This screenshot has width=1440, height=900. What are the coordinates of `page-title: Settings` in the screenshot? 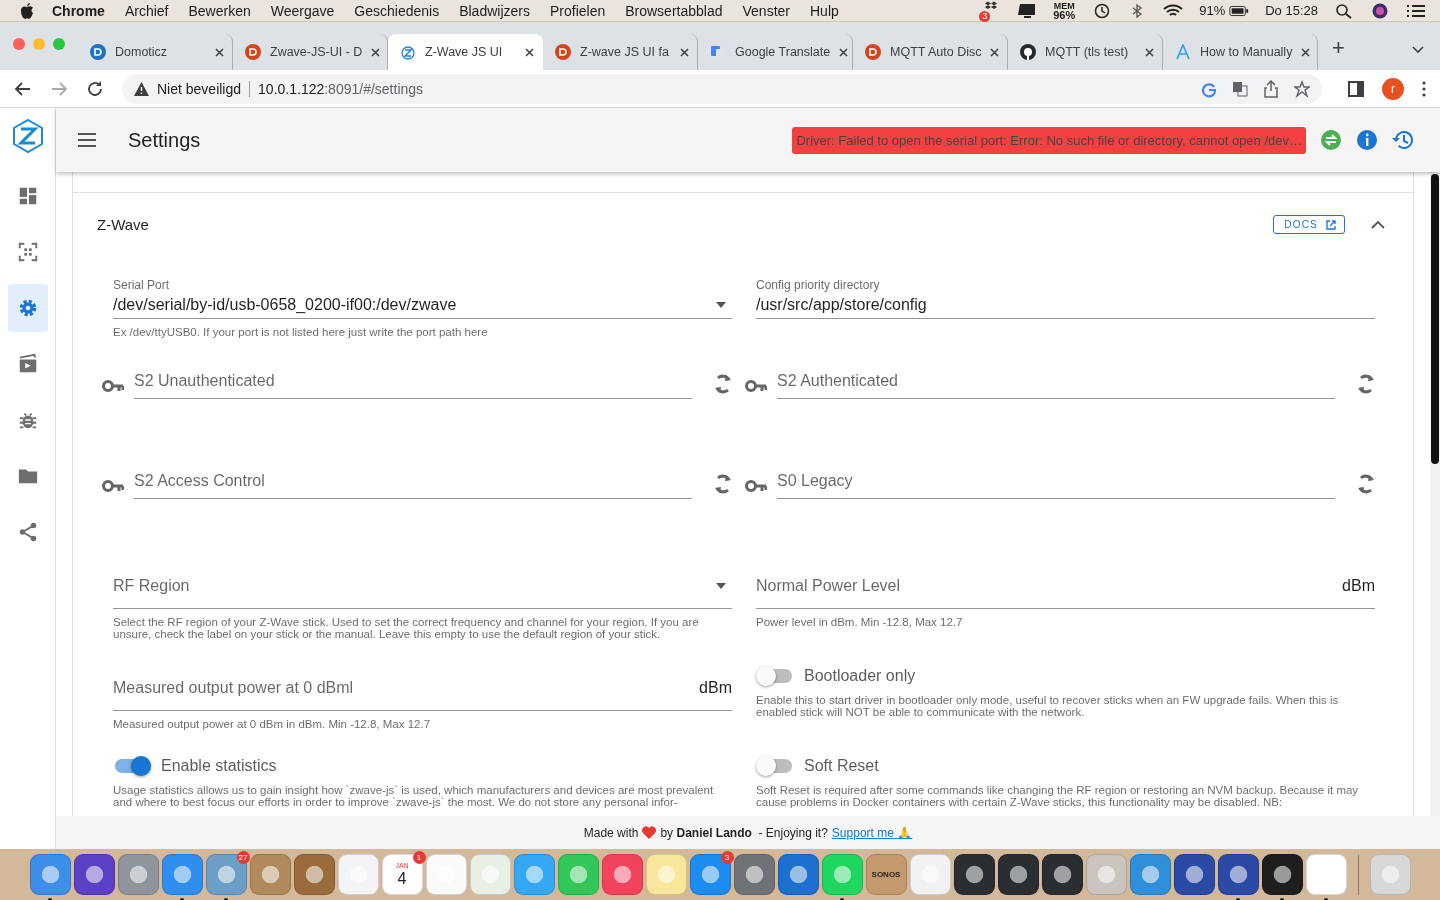 It's located at (164, 140).